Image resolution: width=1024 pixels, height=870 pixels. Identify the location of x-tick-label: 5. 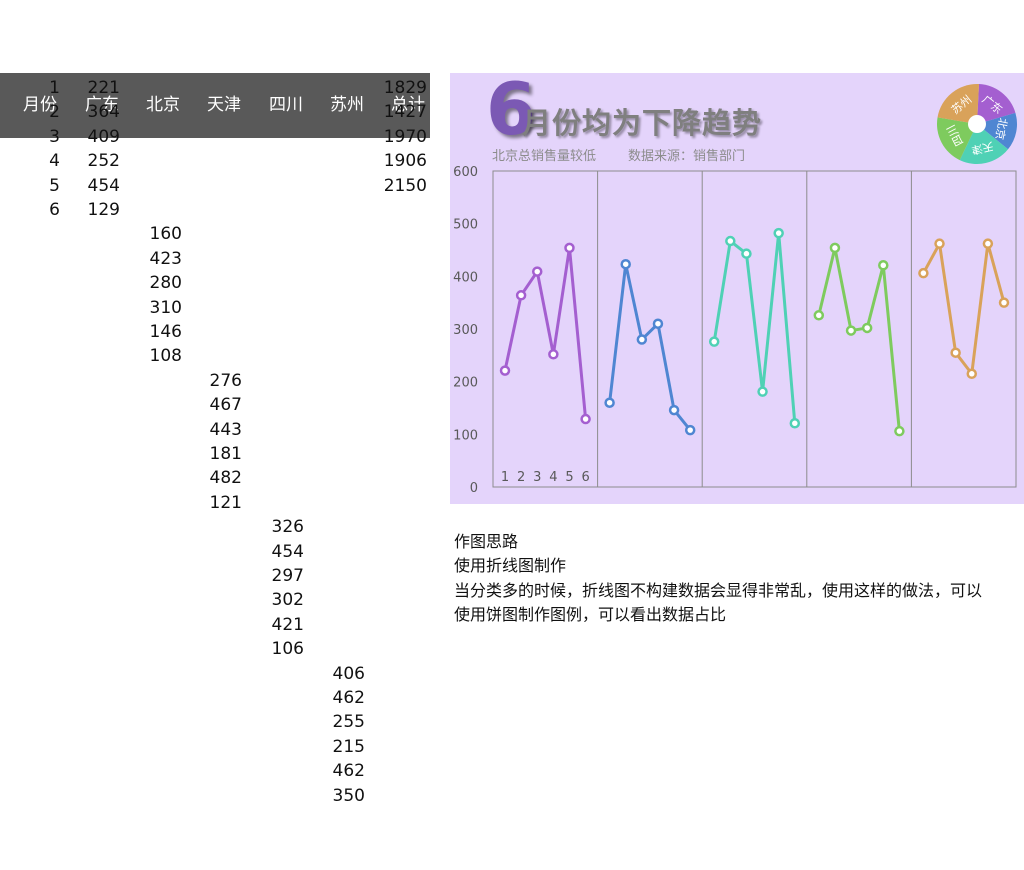
(569, 477).